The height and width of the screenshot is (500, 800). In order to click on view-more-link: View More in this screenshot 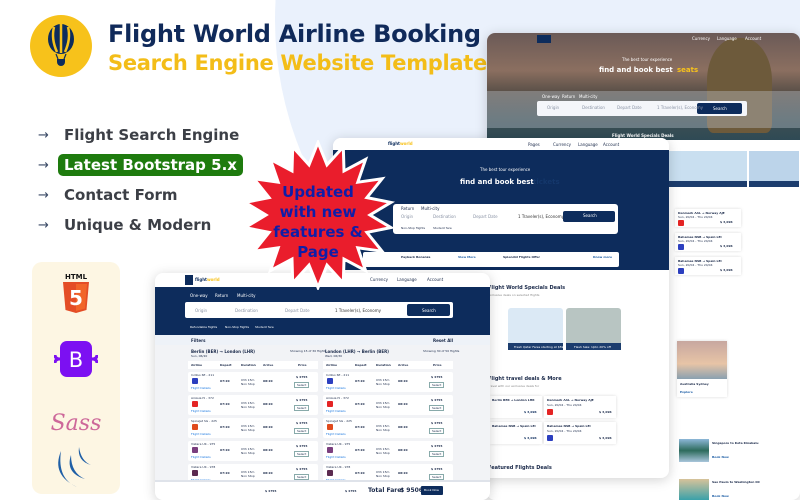, I will do `click(467, 257)`.